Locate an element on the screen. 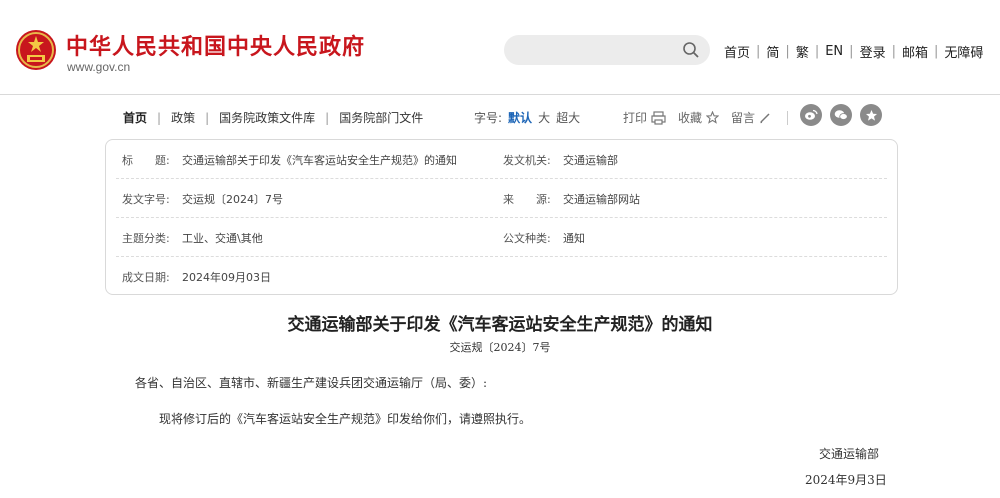  wechat-share-button is located at coordinates (841, 115).